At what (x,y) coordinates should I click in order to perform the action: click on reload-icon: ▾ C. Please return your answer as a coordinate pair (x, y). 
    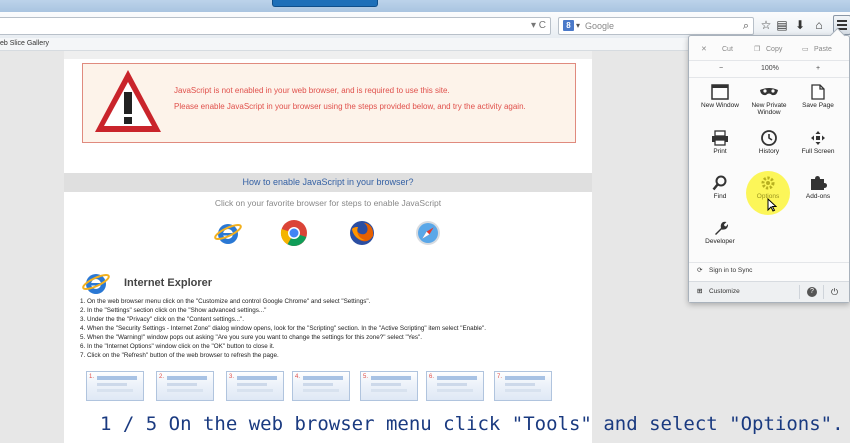
    Looking at the image, I should click on (538, 26).